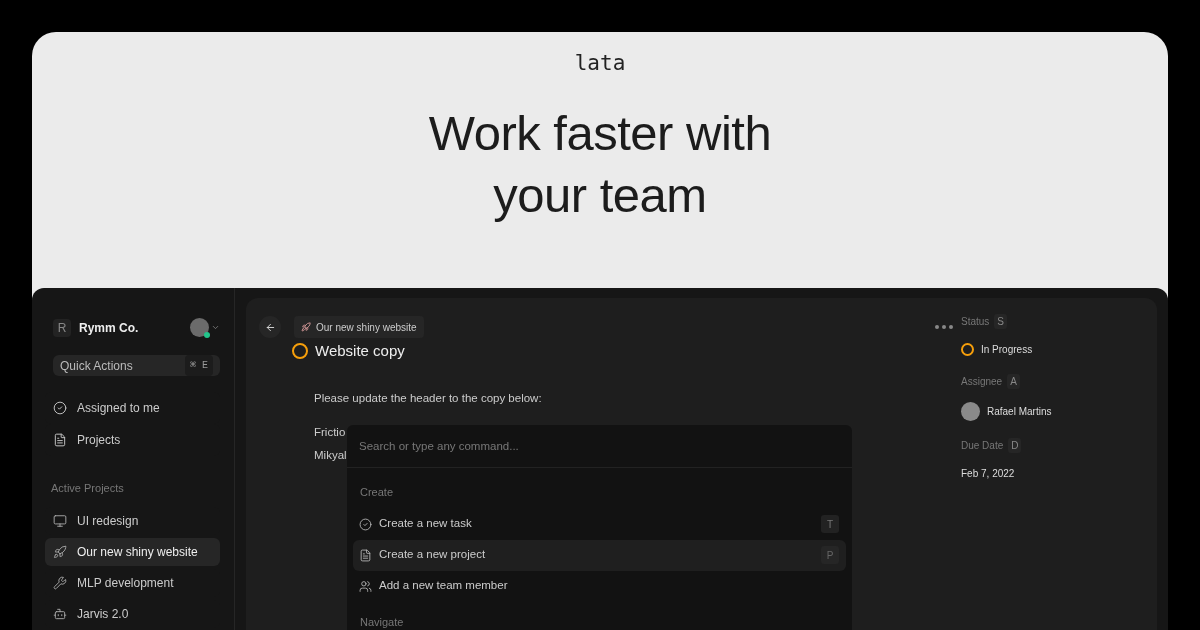 The image size is (1200, 630). What do you see at coordinates (62, 327) in the screenshot?
I see `workspace-logo: R` at bounding box center [62, 327].